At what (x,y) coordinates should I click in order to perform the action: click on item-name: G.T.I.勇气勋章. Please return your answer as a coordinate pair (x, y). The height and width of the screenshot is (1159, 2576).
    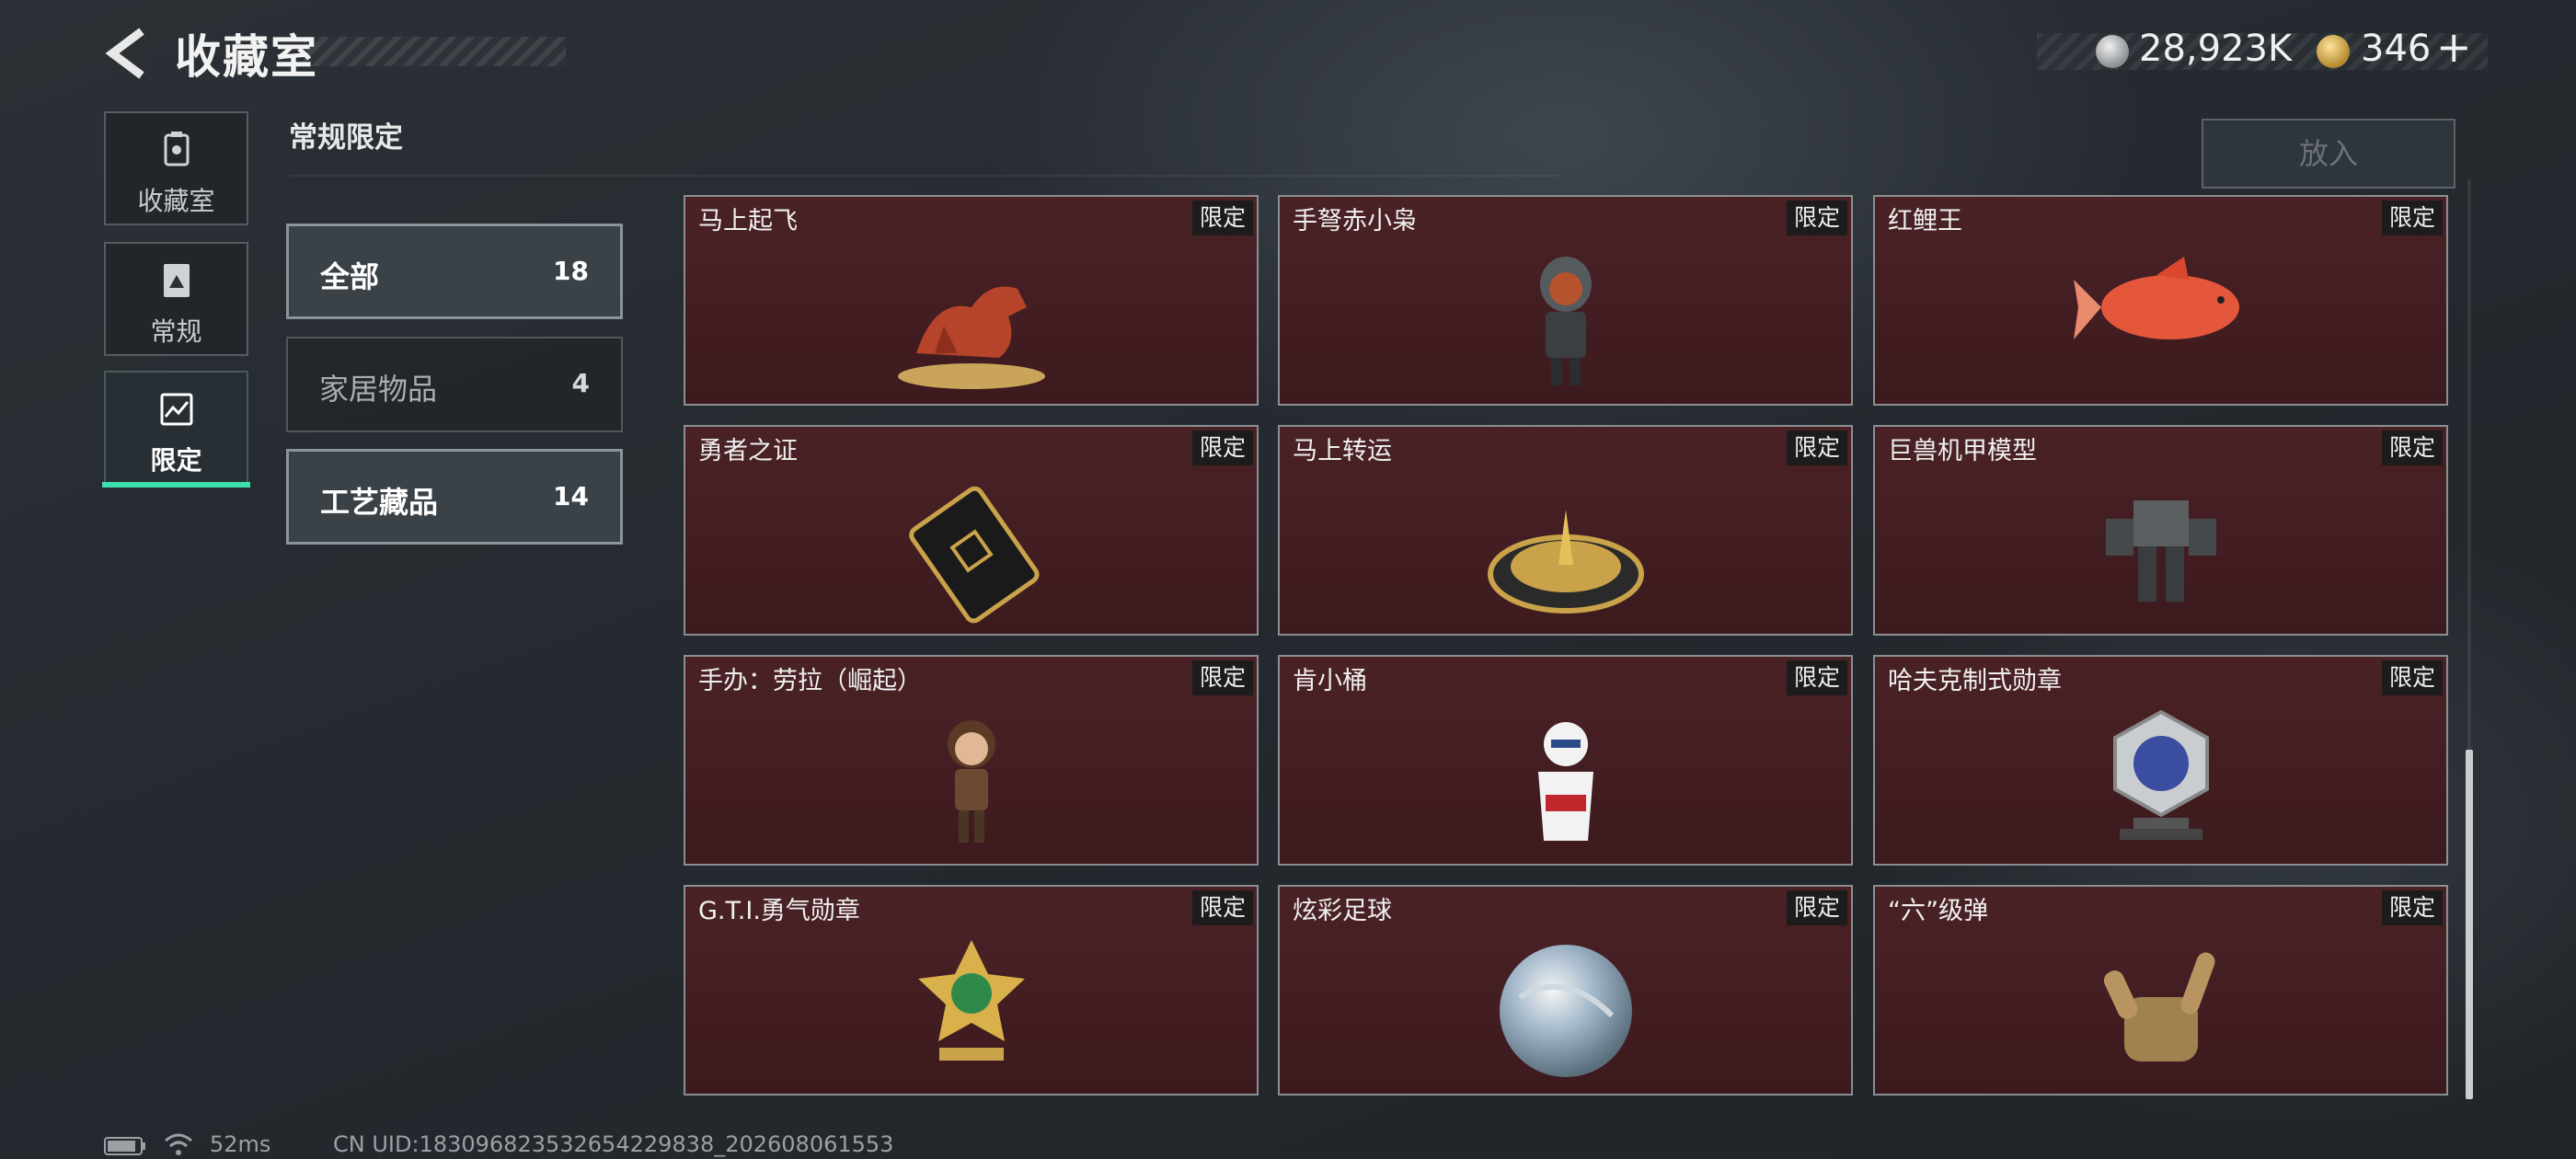
    Looking at the image, I should click on (779, 911).